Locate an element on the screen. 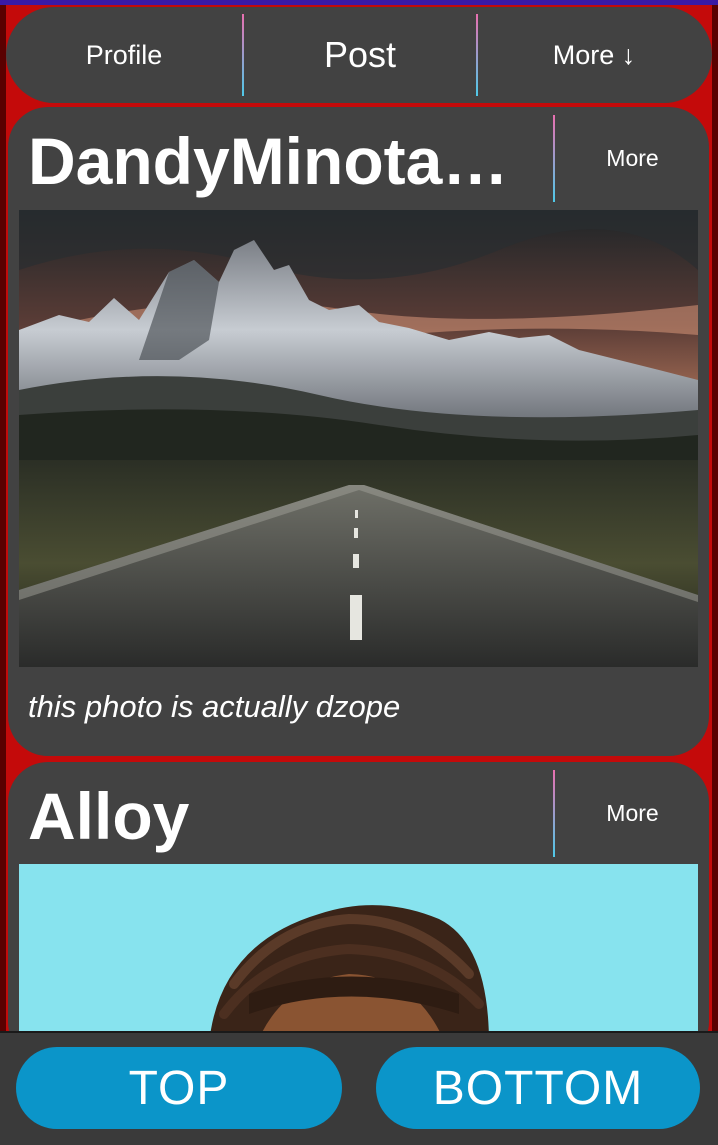 This screenshot has height=1145, width=718. nav-more-button: More ↓ is located at coordinates (594, 55).